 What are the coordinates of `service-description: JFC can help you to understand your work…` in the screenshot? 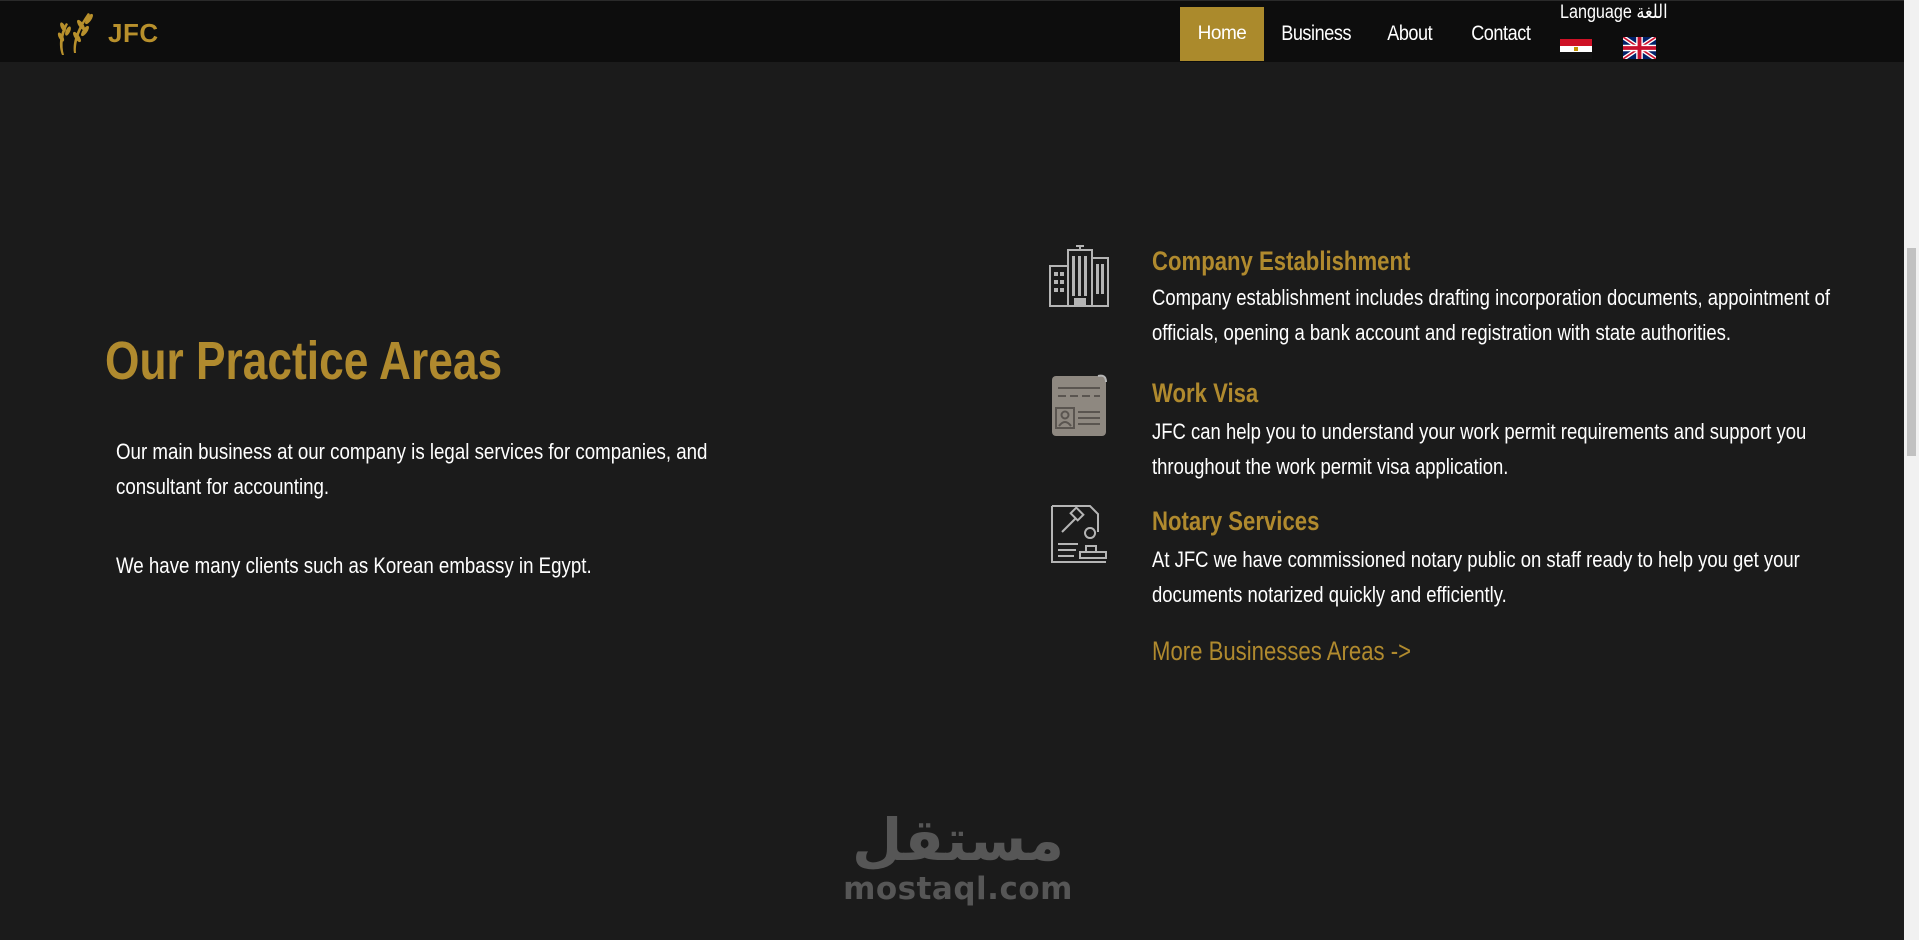 It's located at (1479, 449).